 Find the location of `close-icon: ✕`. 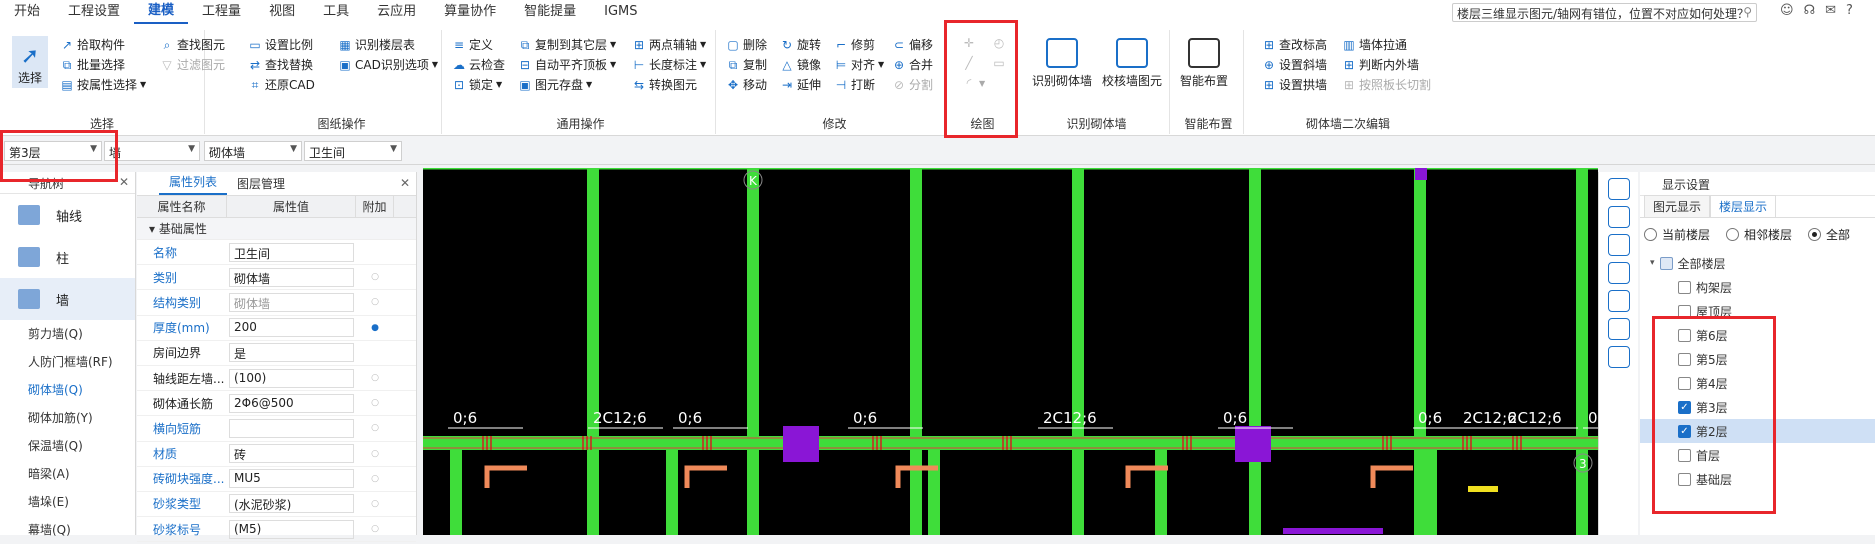

close-icon: ✕ is located at coordinates (124, 182).